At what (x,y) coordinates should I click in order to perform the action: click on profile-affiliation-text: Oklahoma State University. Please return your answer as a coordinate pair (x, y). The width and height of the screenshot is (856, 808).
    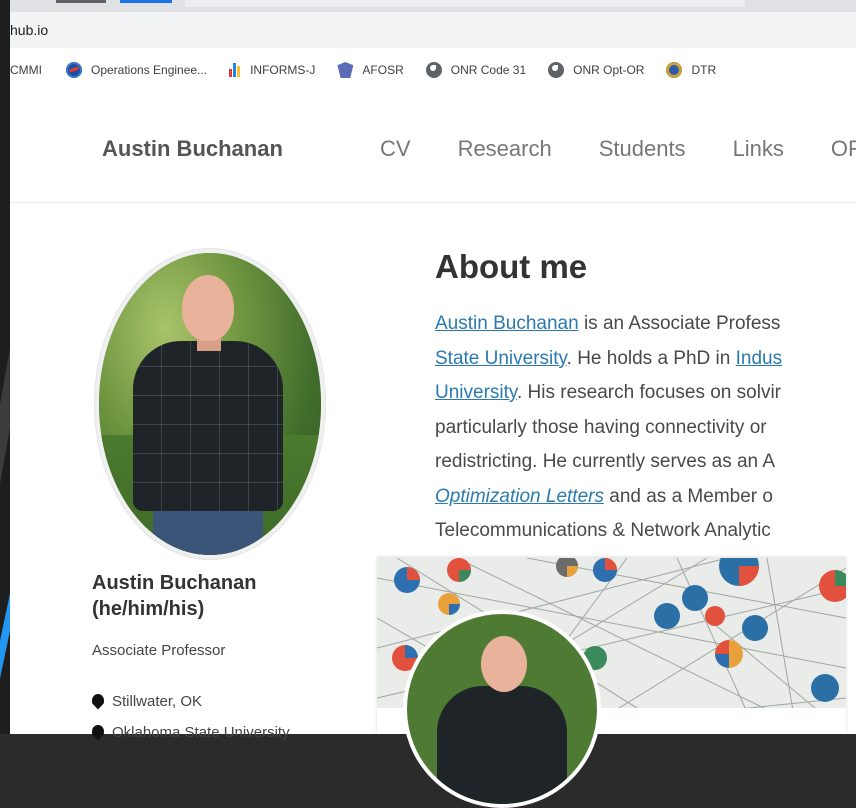
    Looking at the image, I should click on (201, 732).